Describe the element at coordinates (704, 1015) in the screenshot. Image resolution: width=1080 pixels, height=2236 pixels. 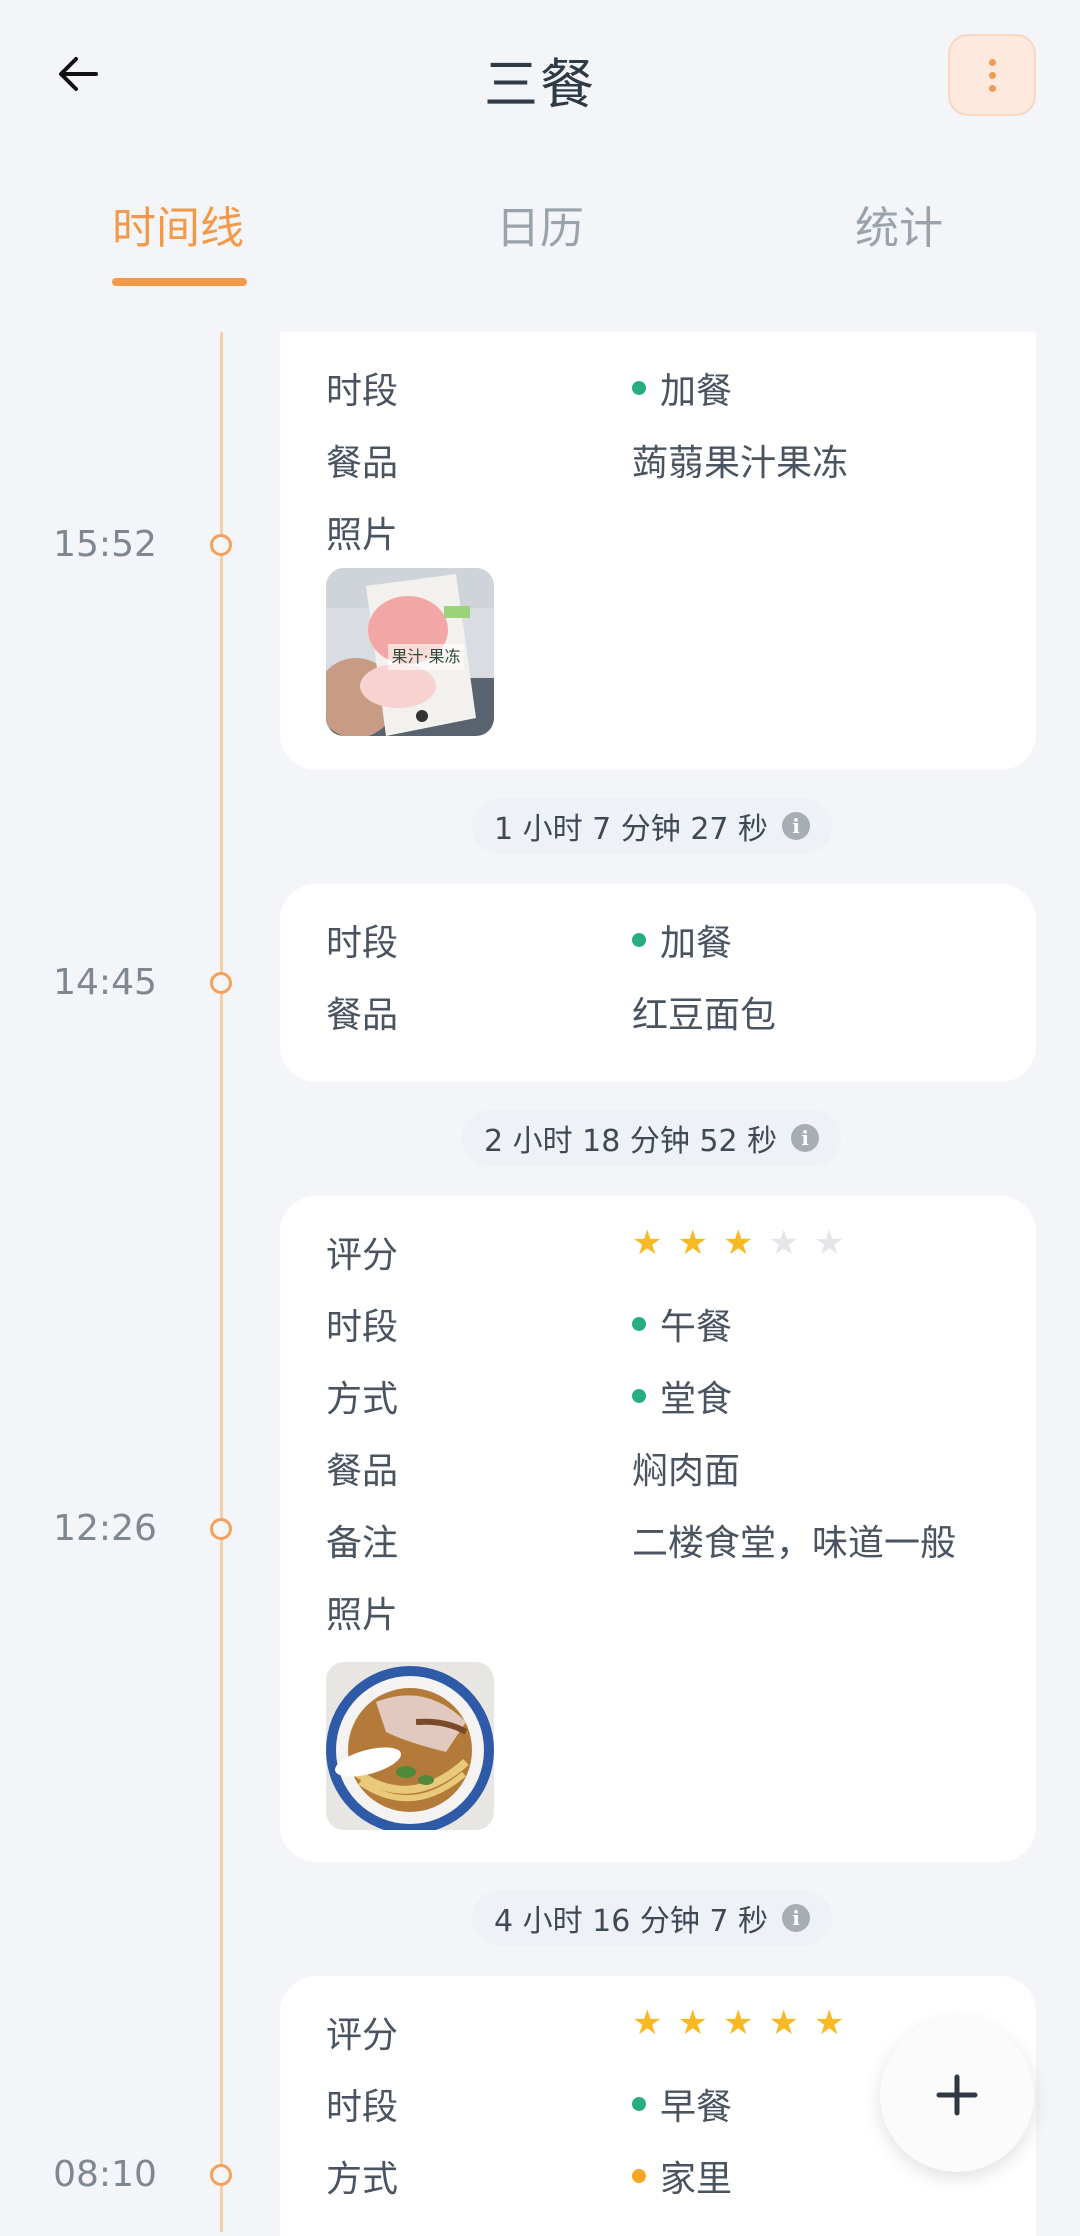
I see `row-value: 红豆面包` at that location.